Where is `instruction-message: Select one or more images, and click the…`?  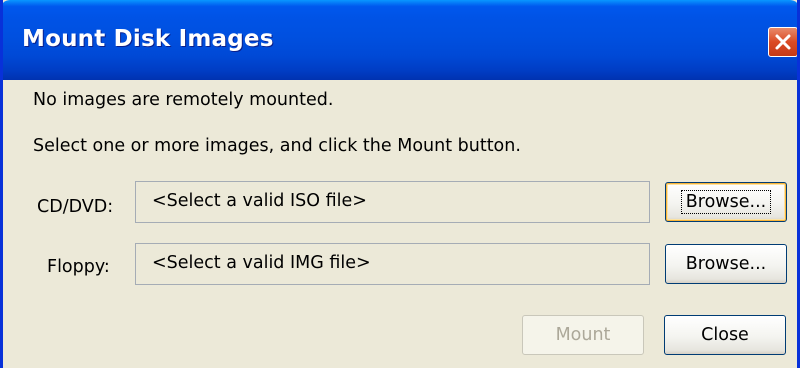 instruction-message: Select one or more images, and click the… is located at coordinates (277, 146).